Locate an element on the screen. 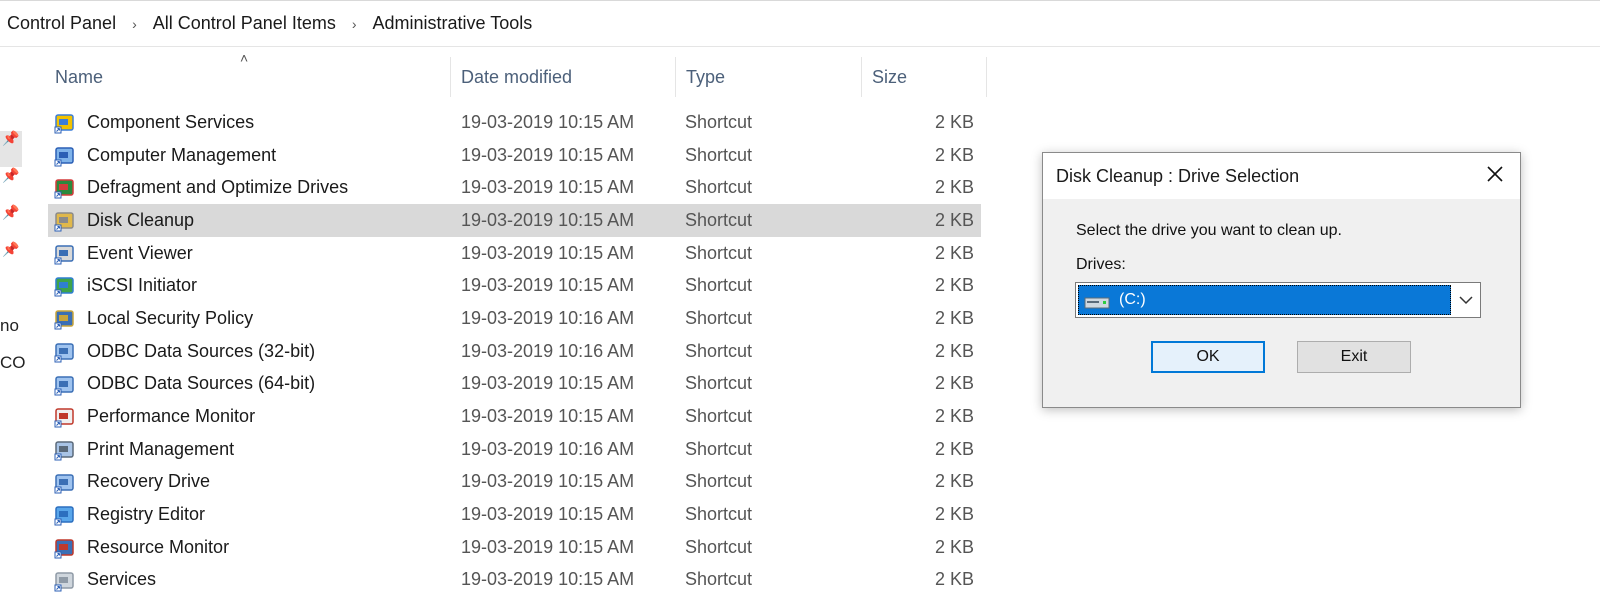 The image size is (1600, 600). selected-drive: (C:) is located at coordinates (1132, 299).